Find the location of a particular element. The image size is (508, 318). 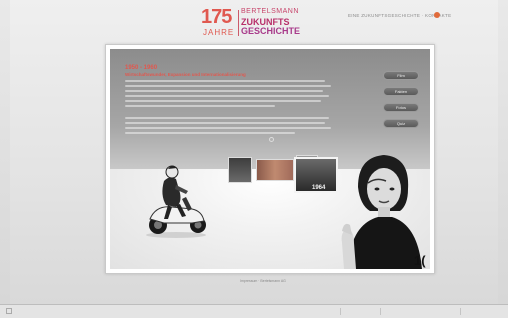

woman-portrait-image is located at coordinates (381, 208).